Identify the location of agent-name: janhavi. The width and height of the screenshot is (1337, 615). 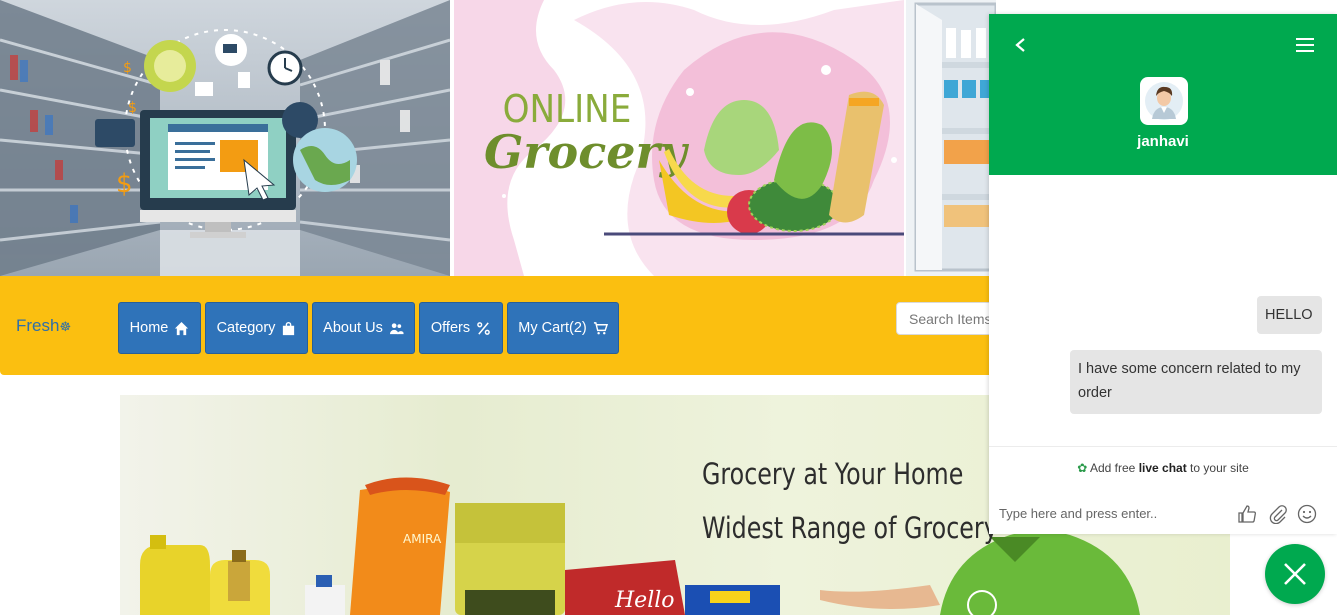
(1163, 141).